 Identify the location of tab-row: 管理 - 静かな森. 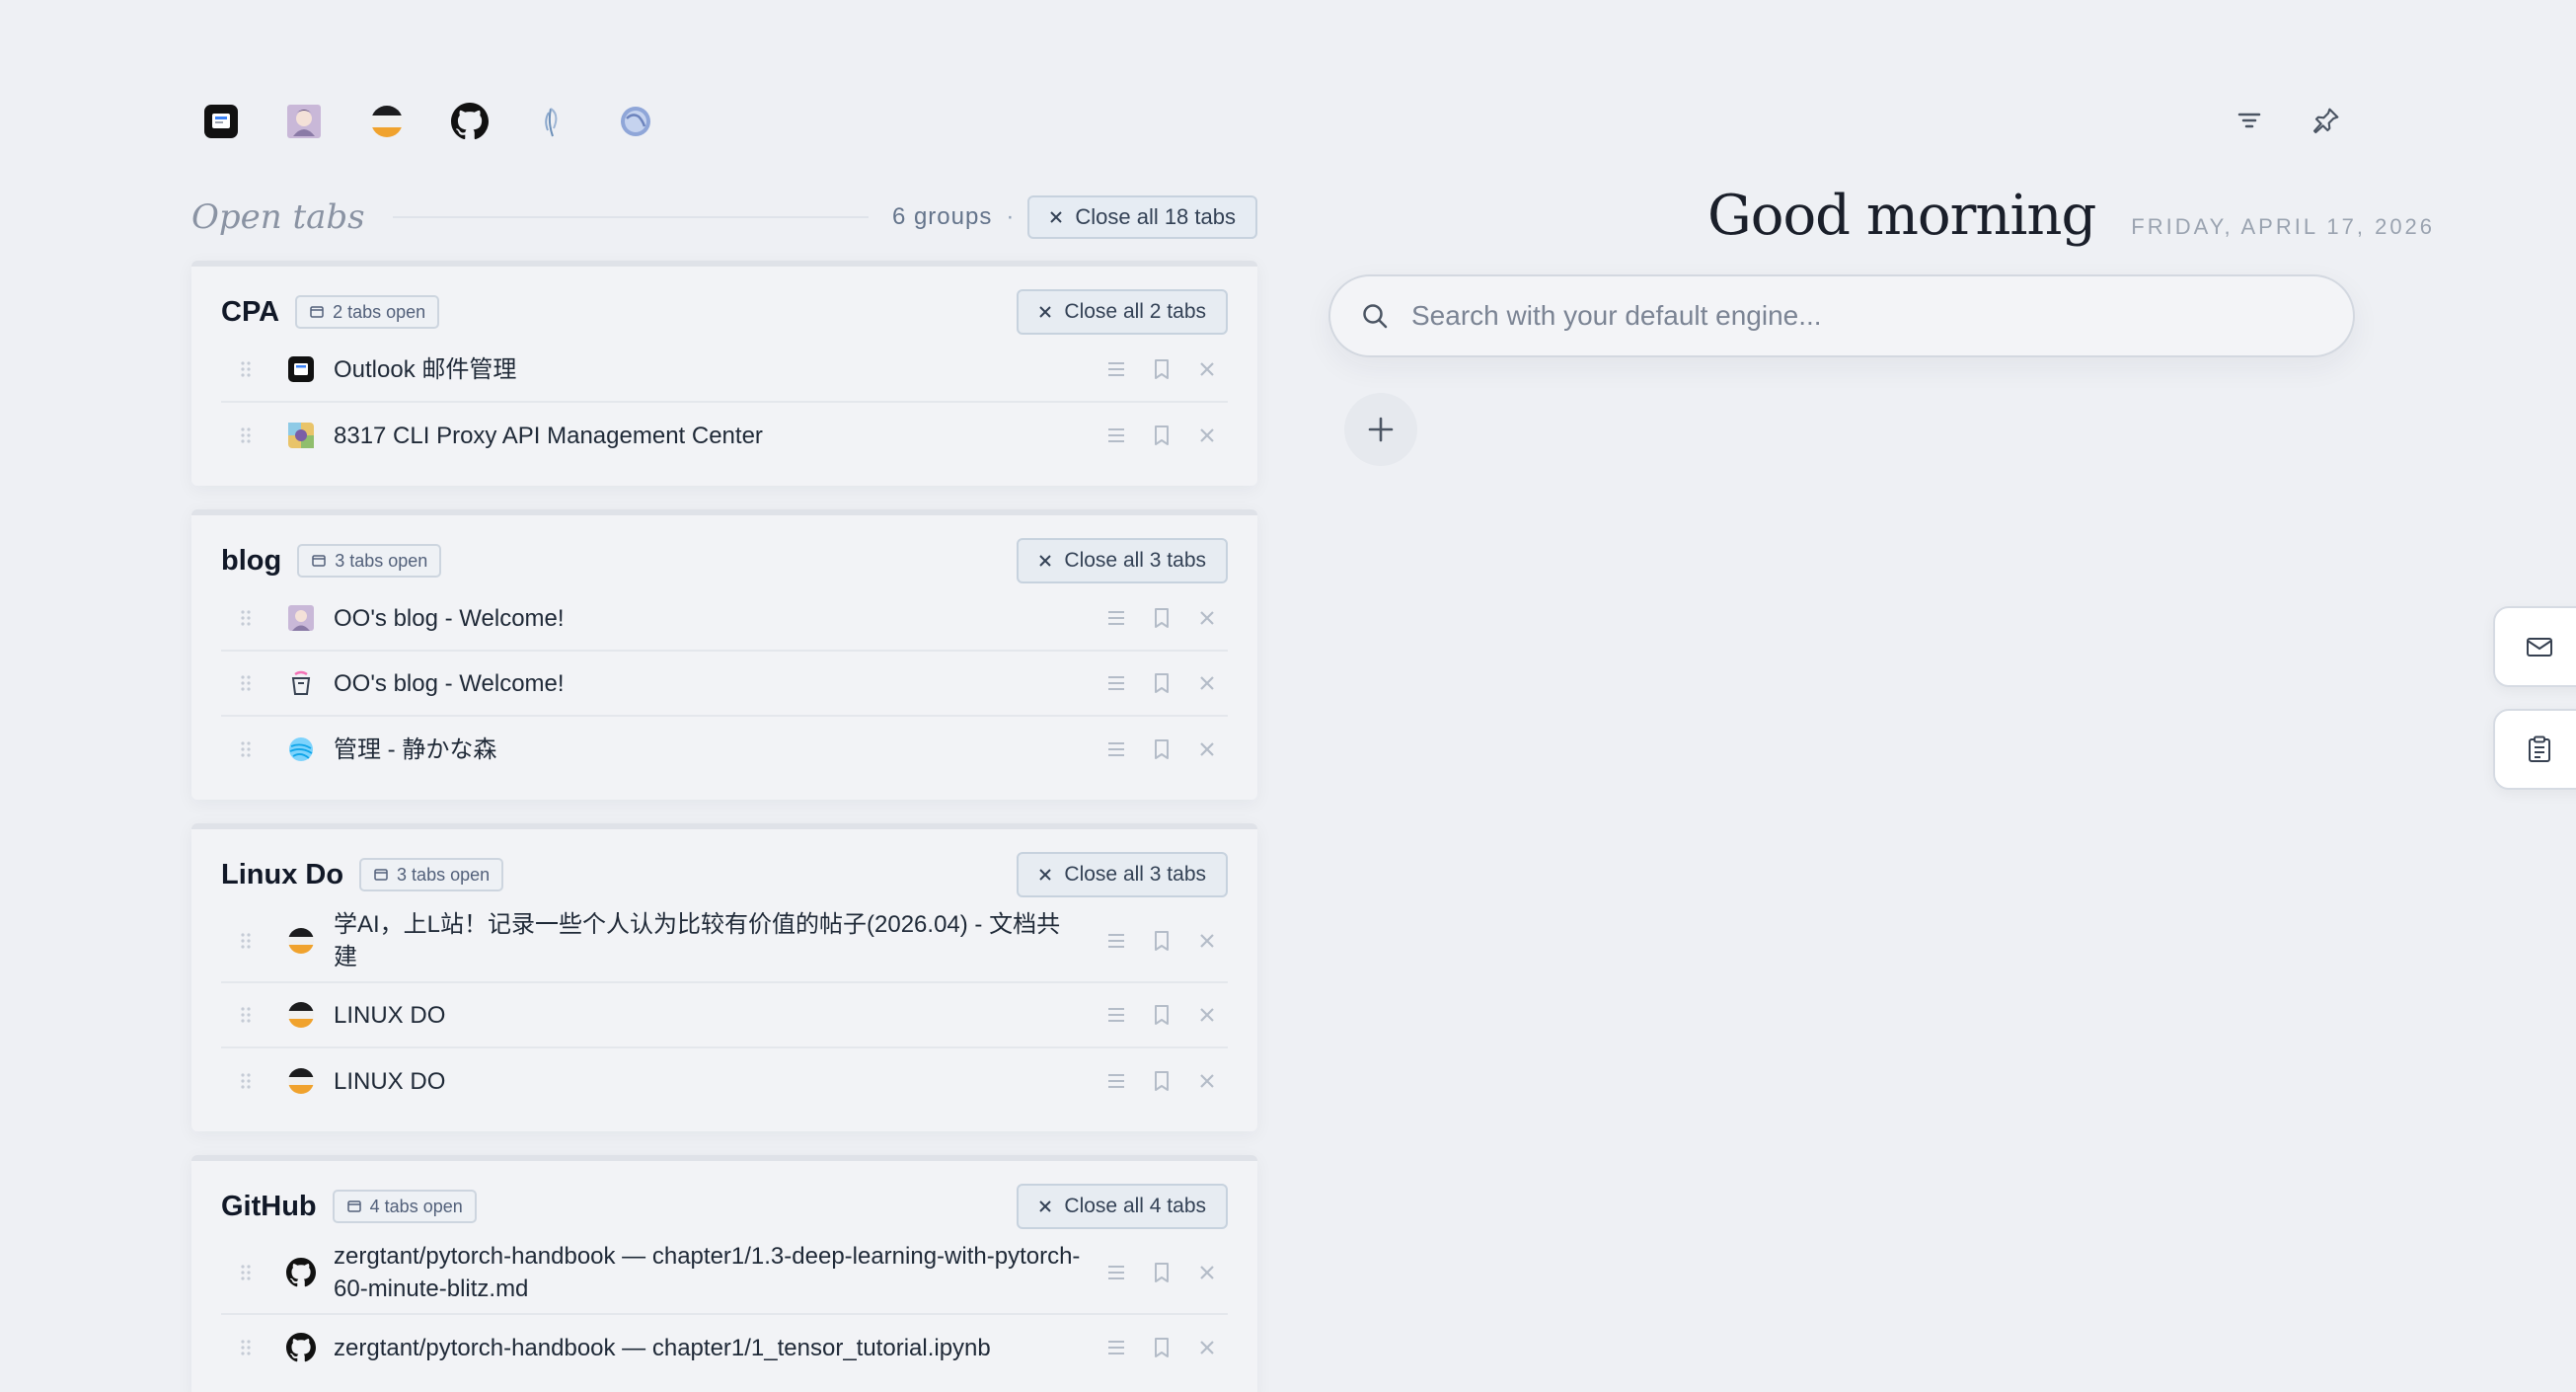
(724, 750).